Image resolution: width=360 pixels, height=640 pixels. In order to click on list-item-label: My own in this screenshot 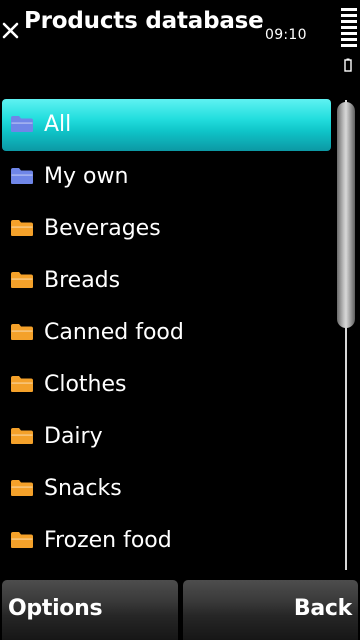, I will do `click(86, 176)`.